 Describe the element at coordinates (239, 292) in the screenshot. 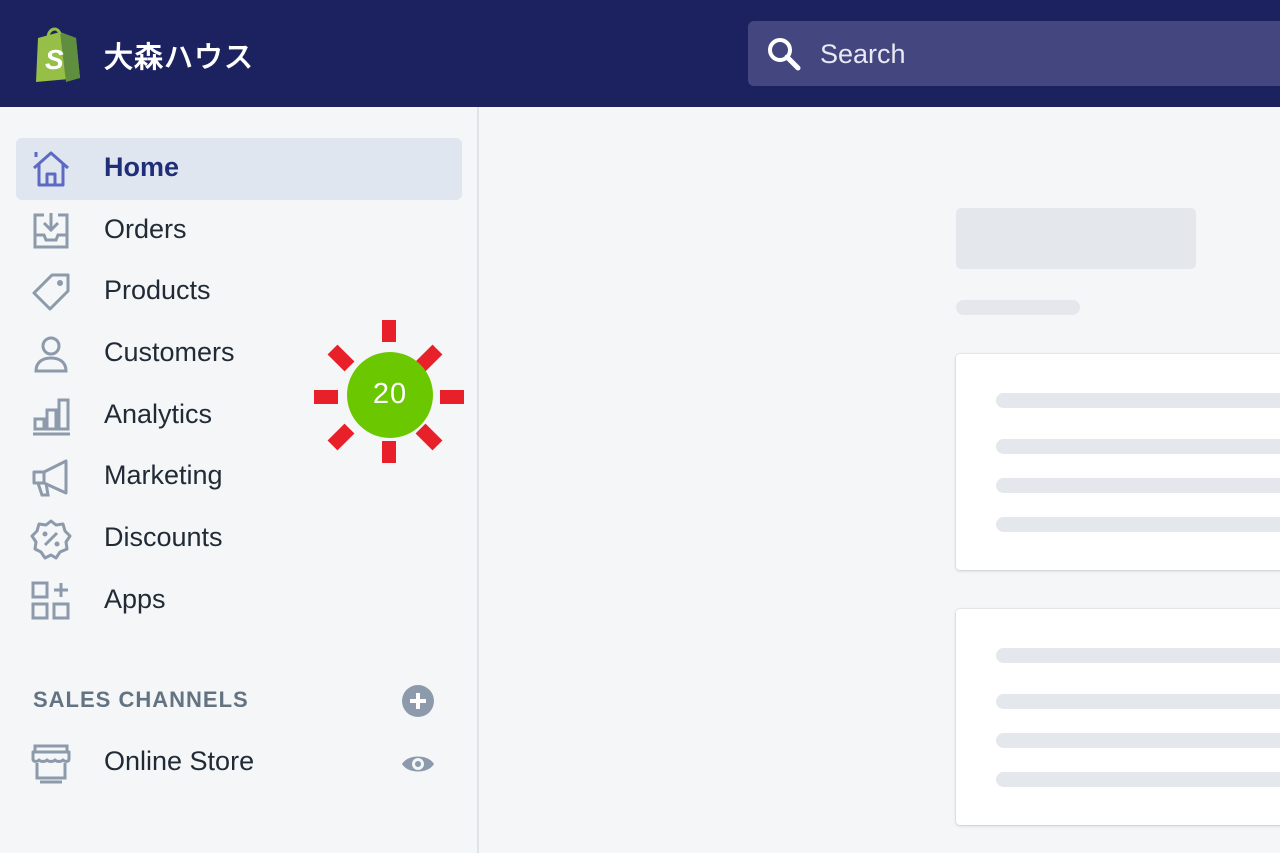

I see `sidebar-item-products: Products` at that location.